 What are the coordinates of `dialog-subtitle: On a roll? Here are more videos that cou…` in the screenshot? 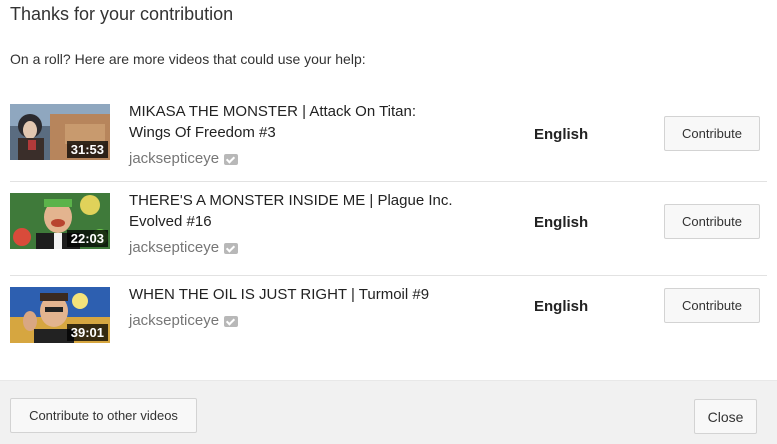 It's located at (188, 59).